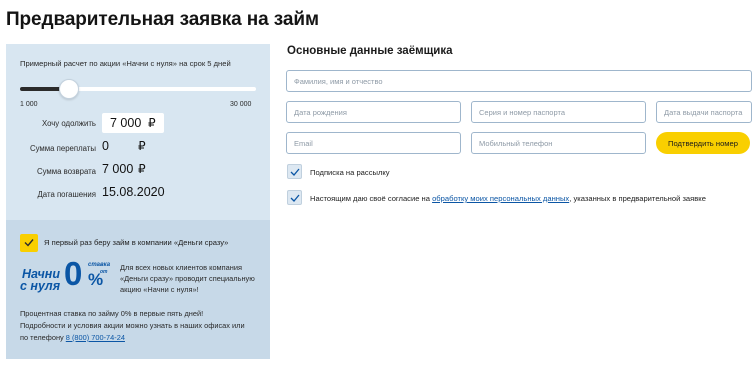 The image size is (752, 365). I want to click on borrow-amount-field: 7 000 ₽, so click(133, 123).